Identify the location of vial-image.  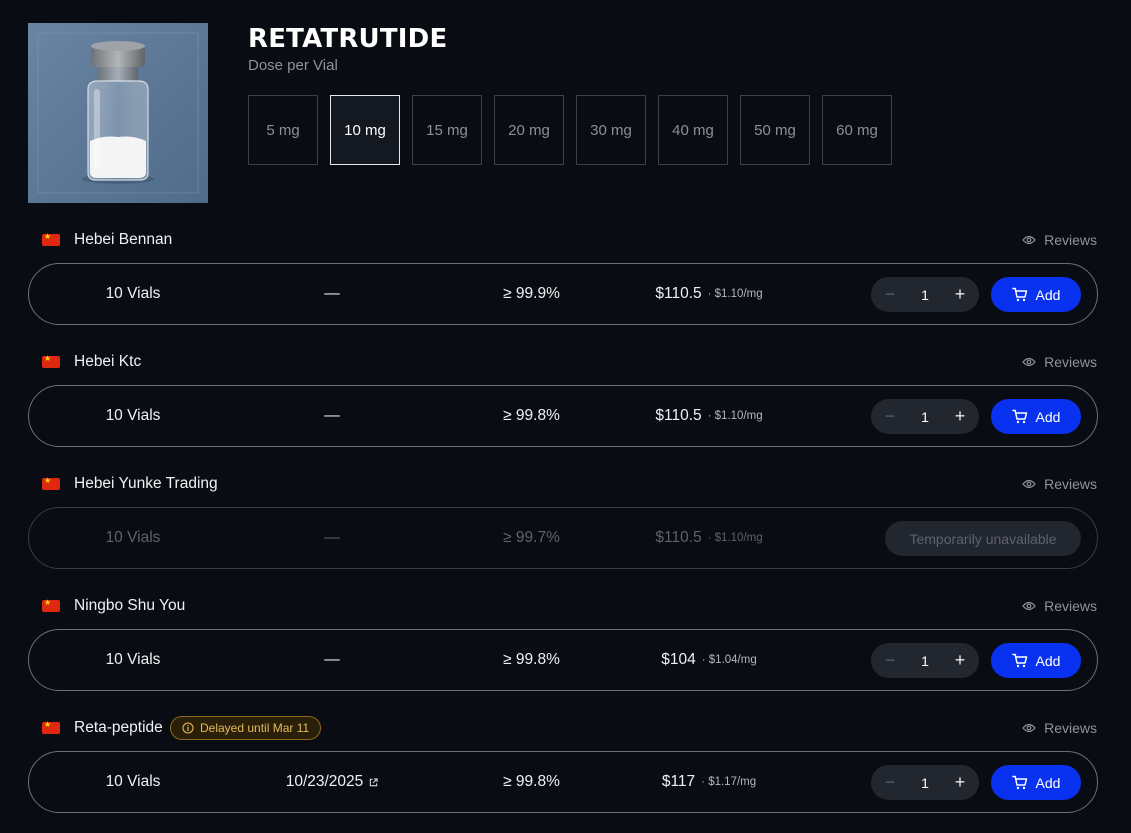
(118, 113).